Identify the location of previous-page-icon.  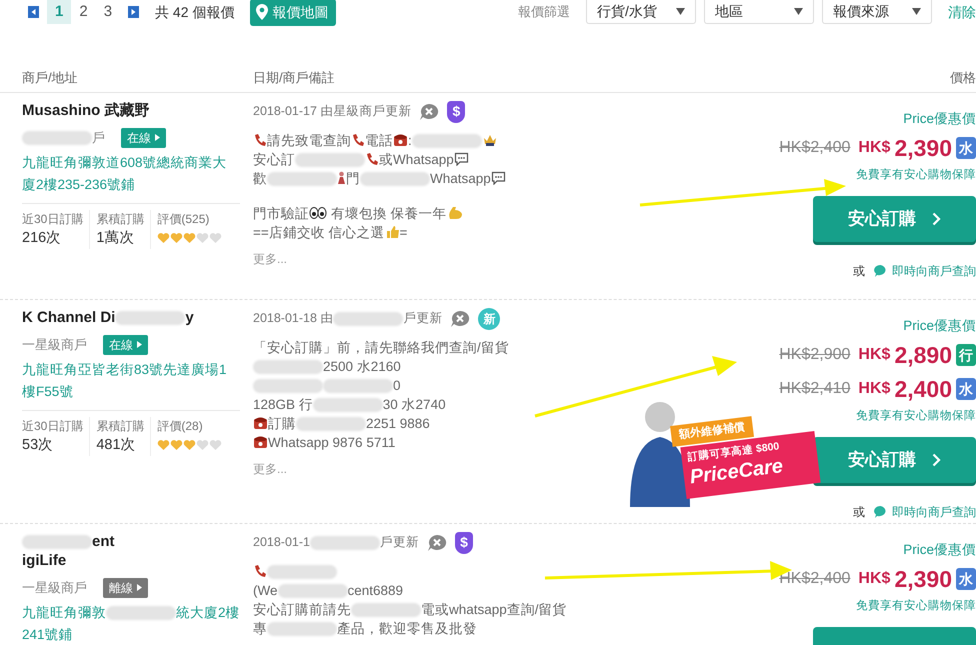
(33, 12).